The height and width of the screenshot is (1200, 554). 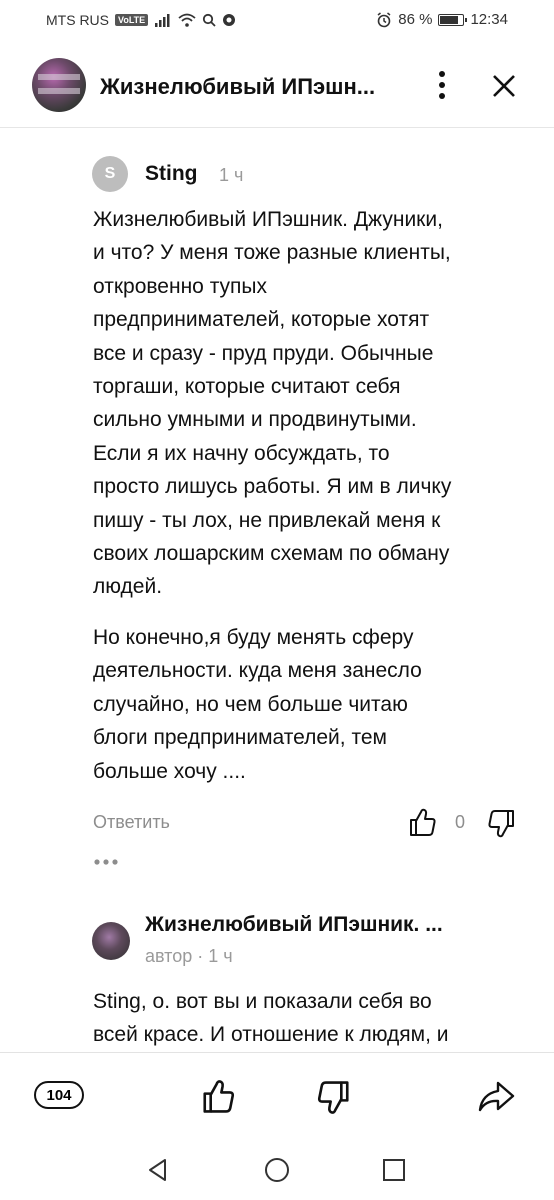 What do you see at coordinates (187, 20) in the screenshot?
I see `wifi-icon` at bounding box center [187, 20].